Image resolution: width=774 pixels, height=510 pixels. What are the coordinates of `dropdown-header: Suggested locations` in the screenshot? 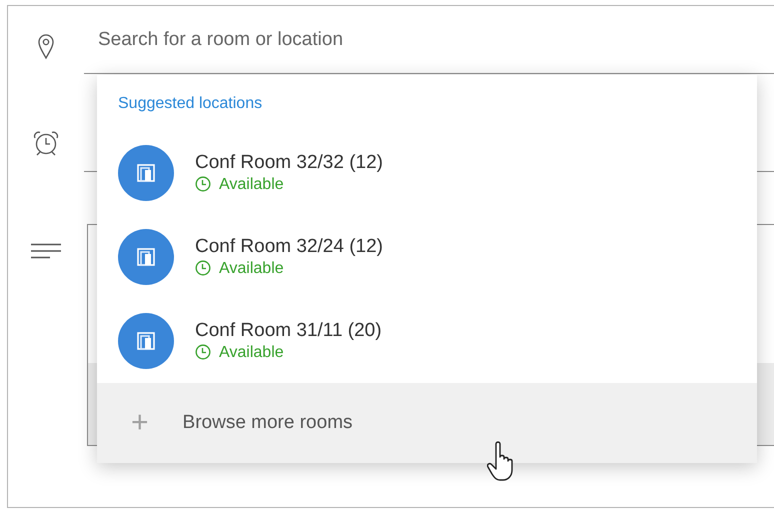 It's located at (190, 104).